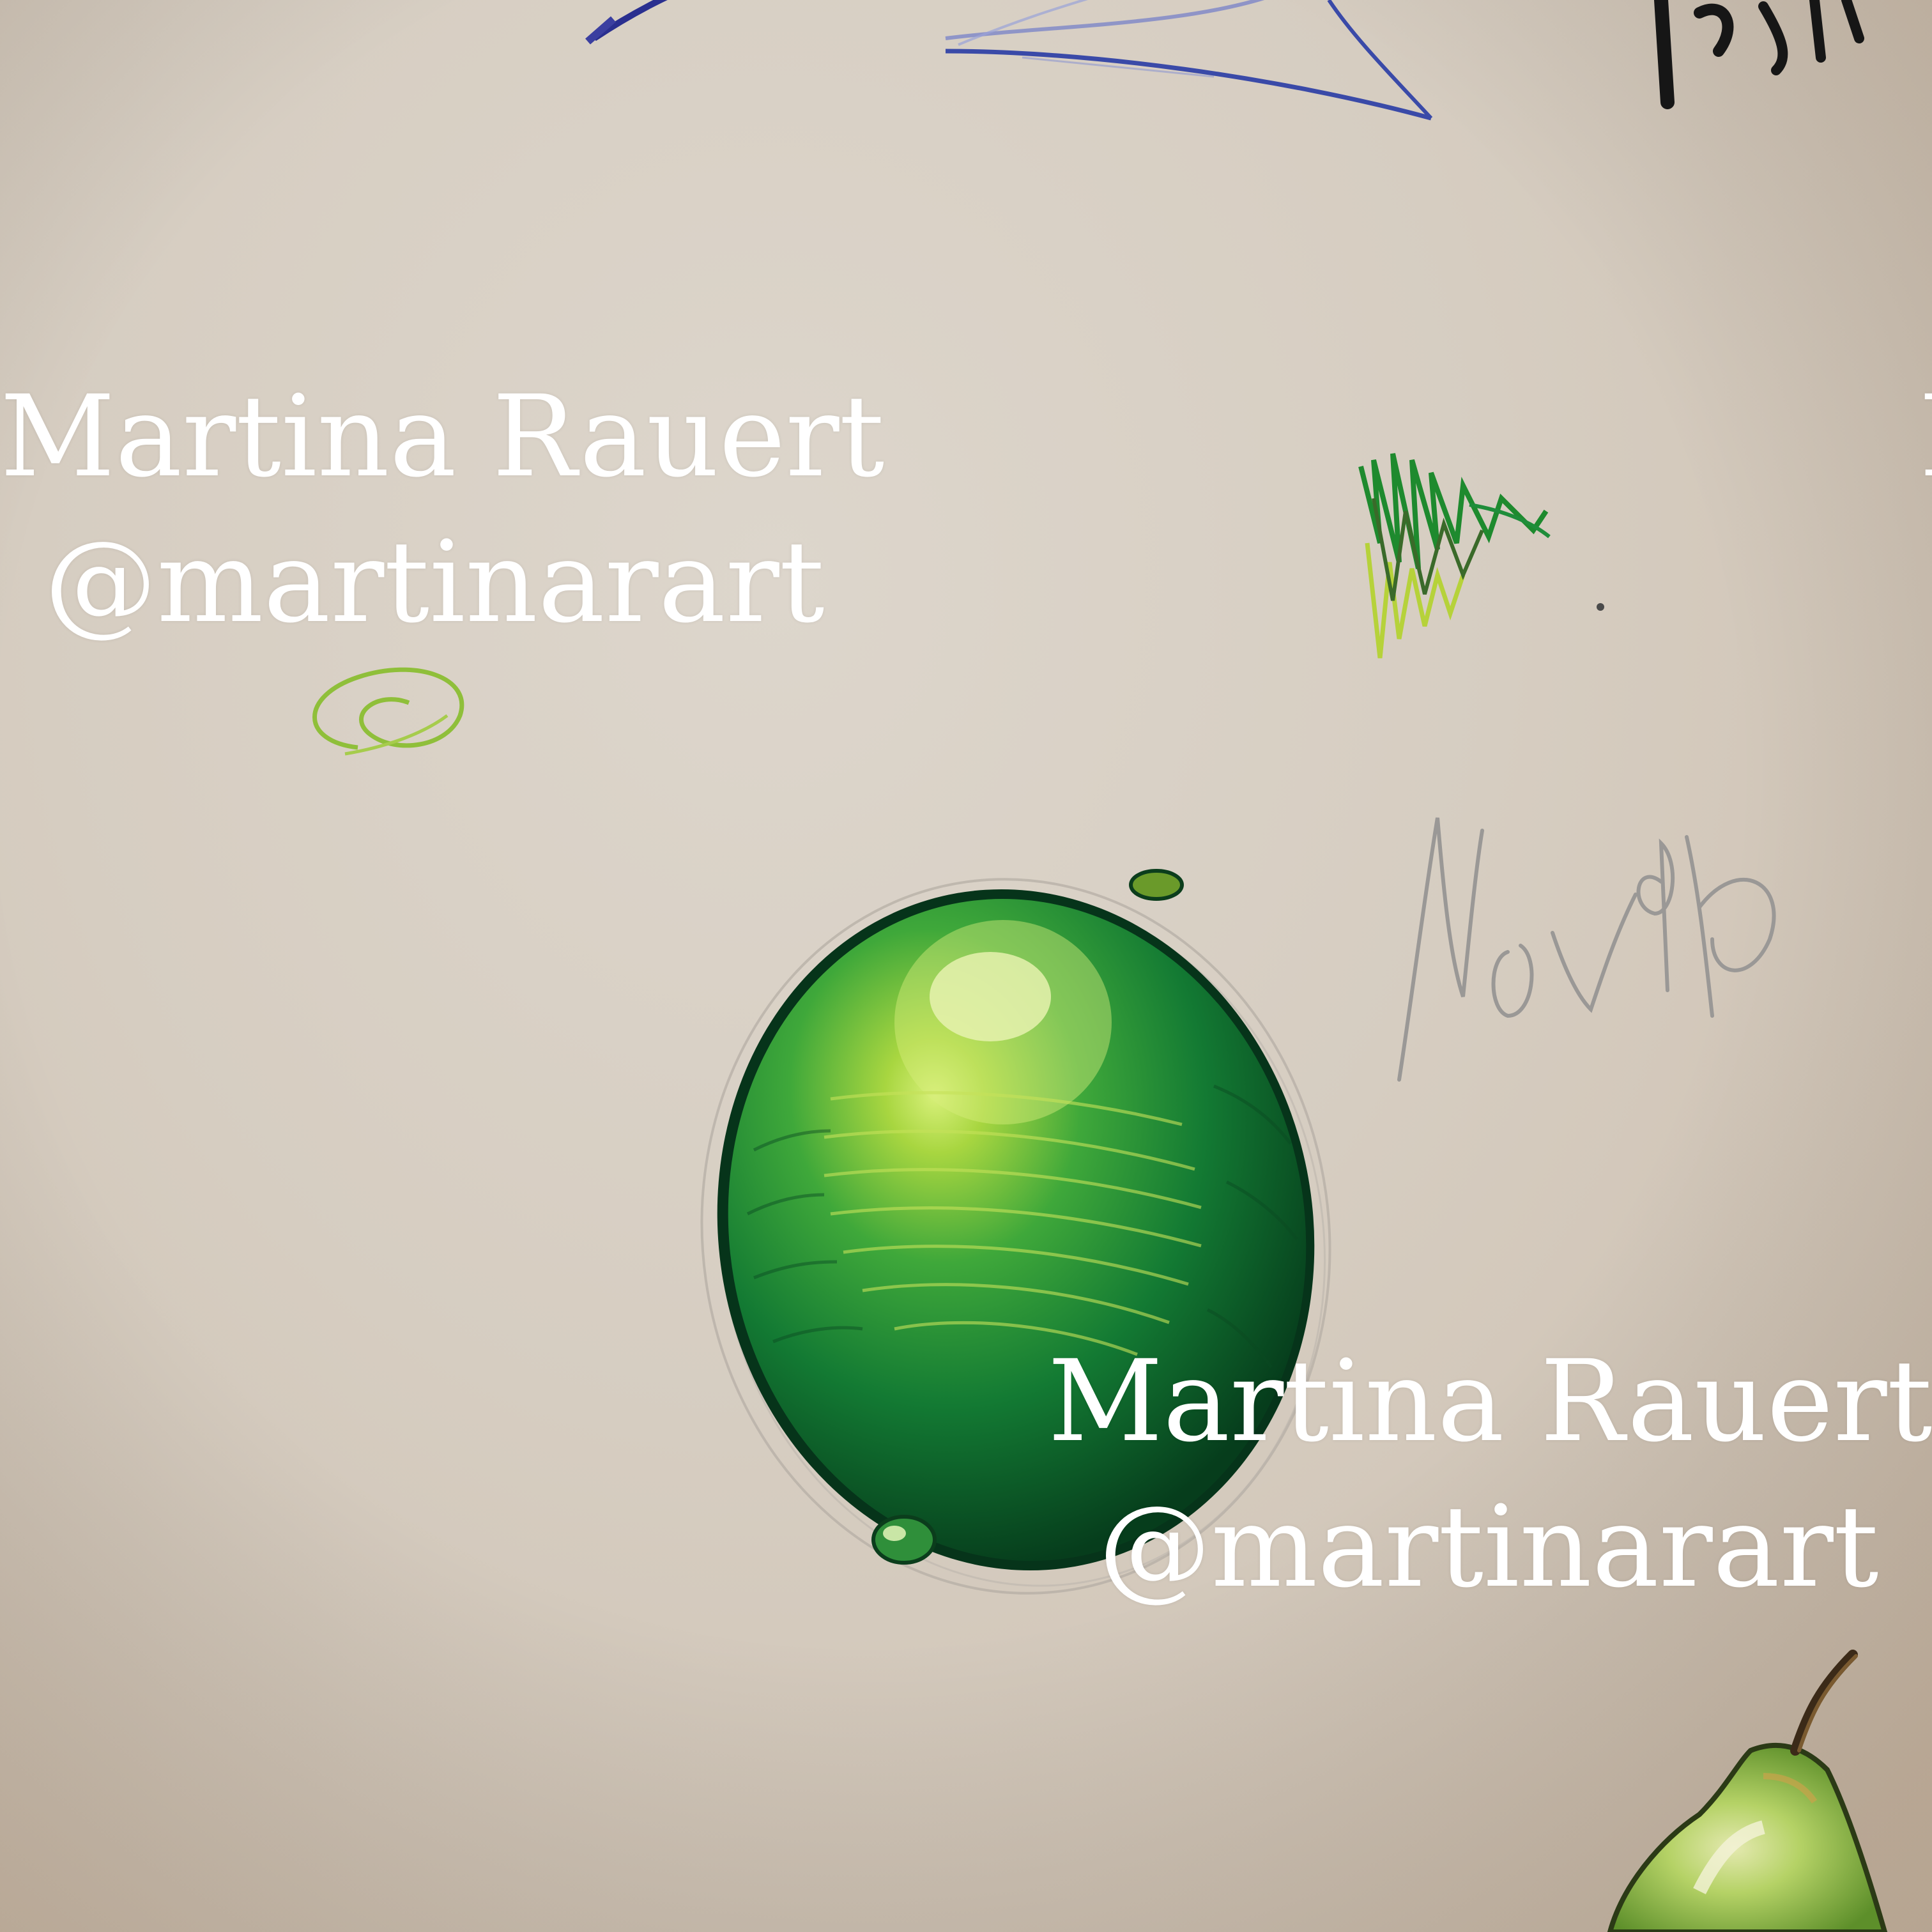 This screenshot has height=1932, width=1932. I want to click on watermark-edge-clip: M, so click(1925, 441).